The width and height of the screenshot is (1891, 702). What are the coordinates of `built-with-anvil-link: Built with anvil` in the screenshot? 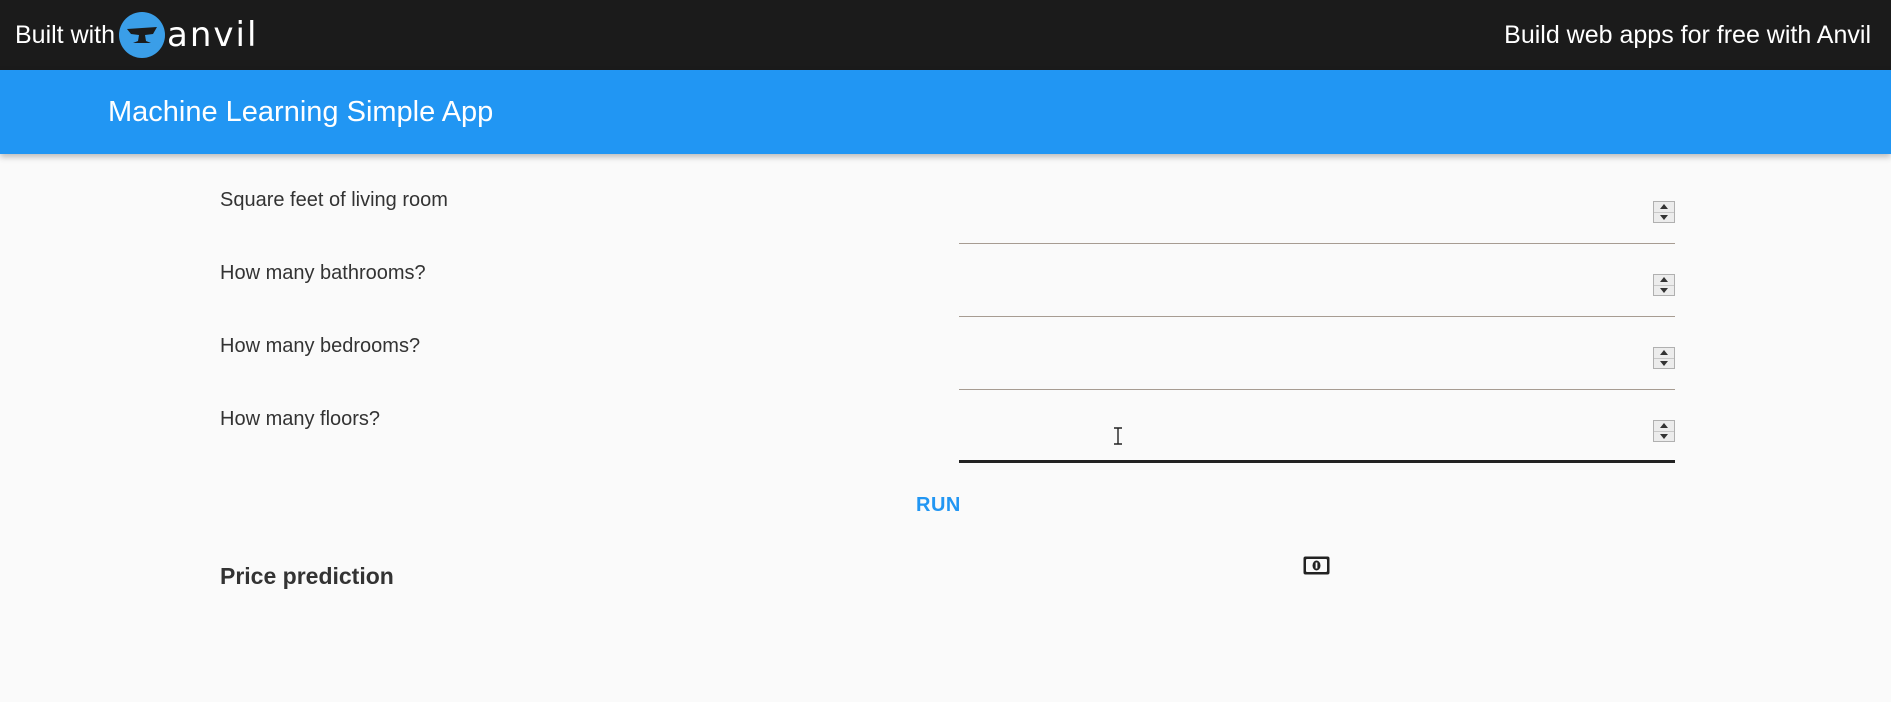 It's located at (136, 35).